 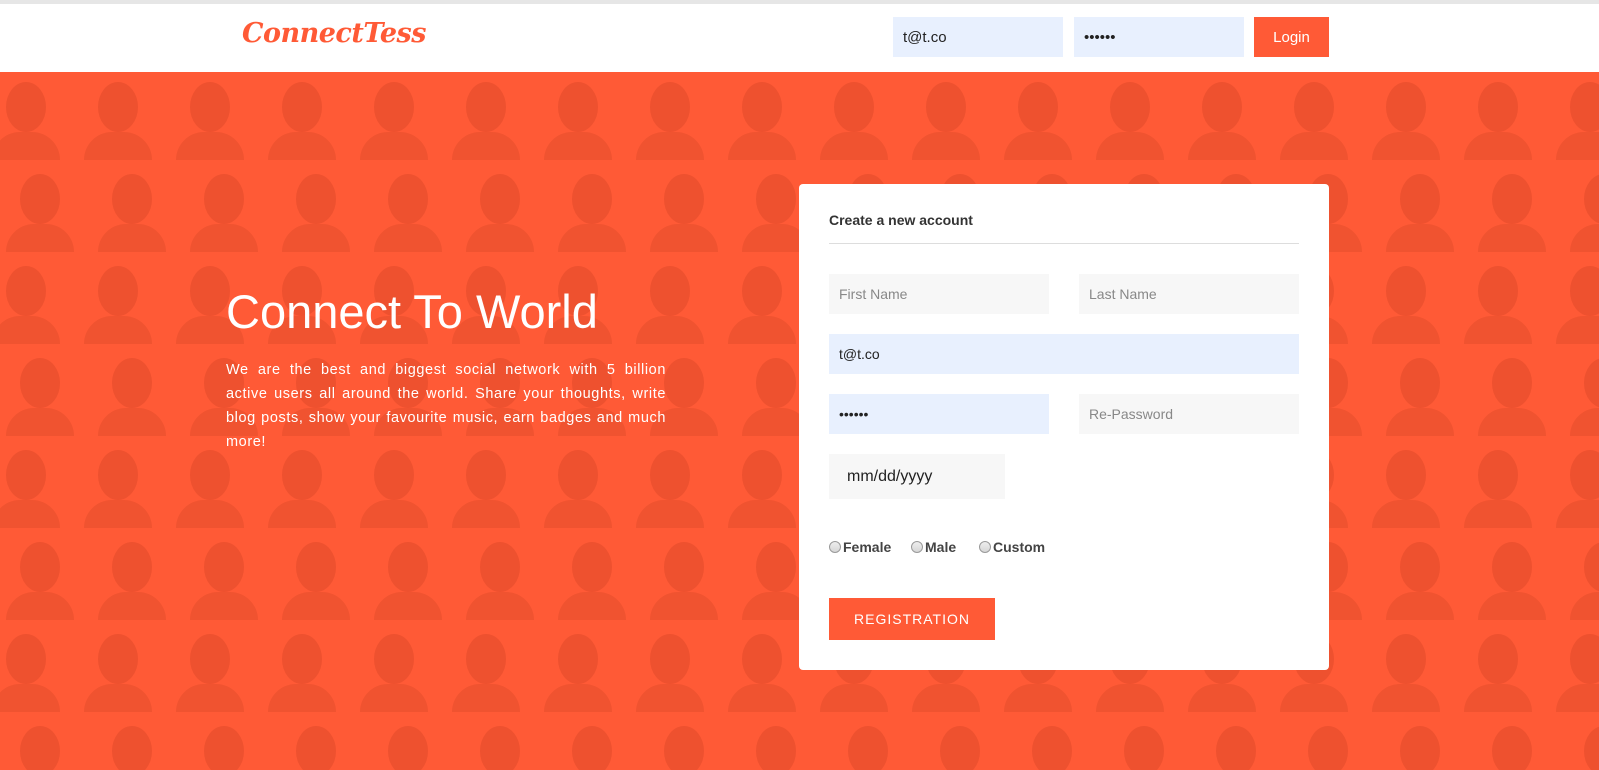 I want to click on first-name-input, so click(x=939, y=294).